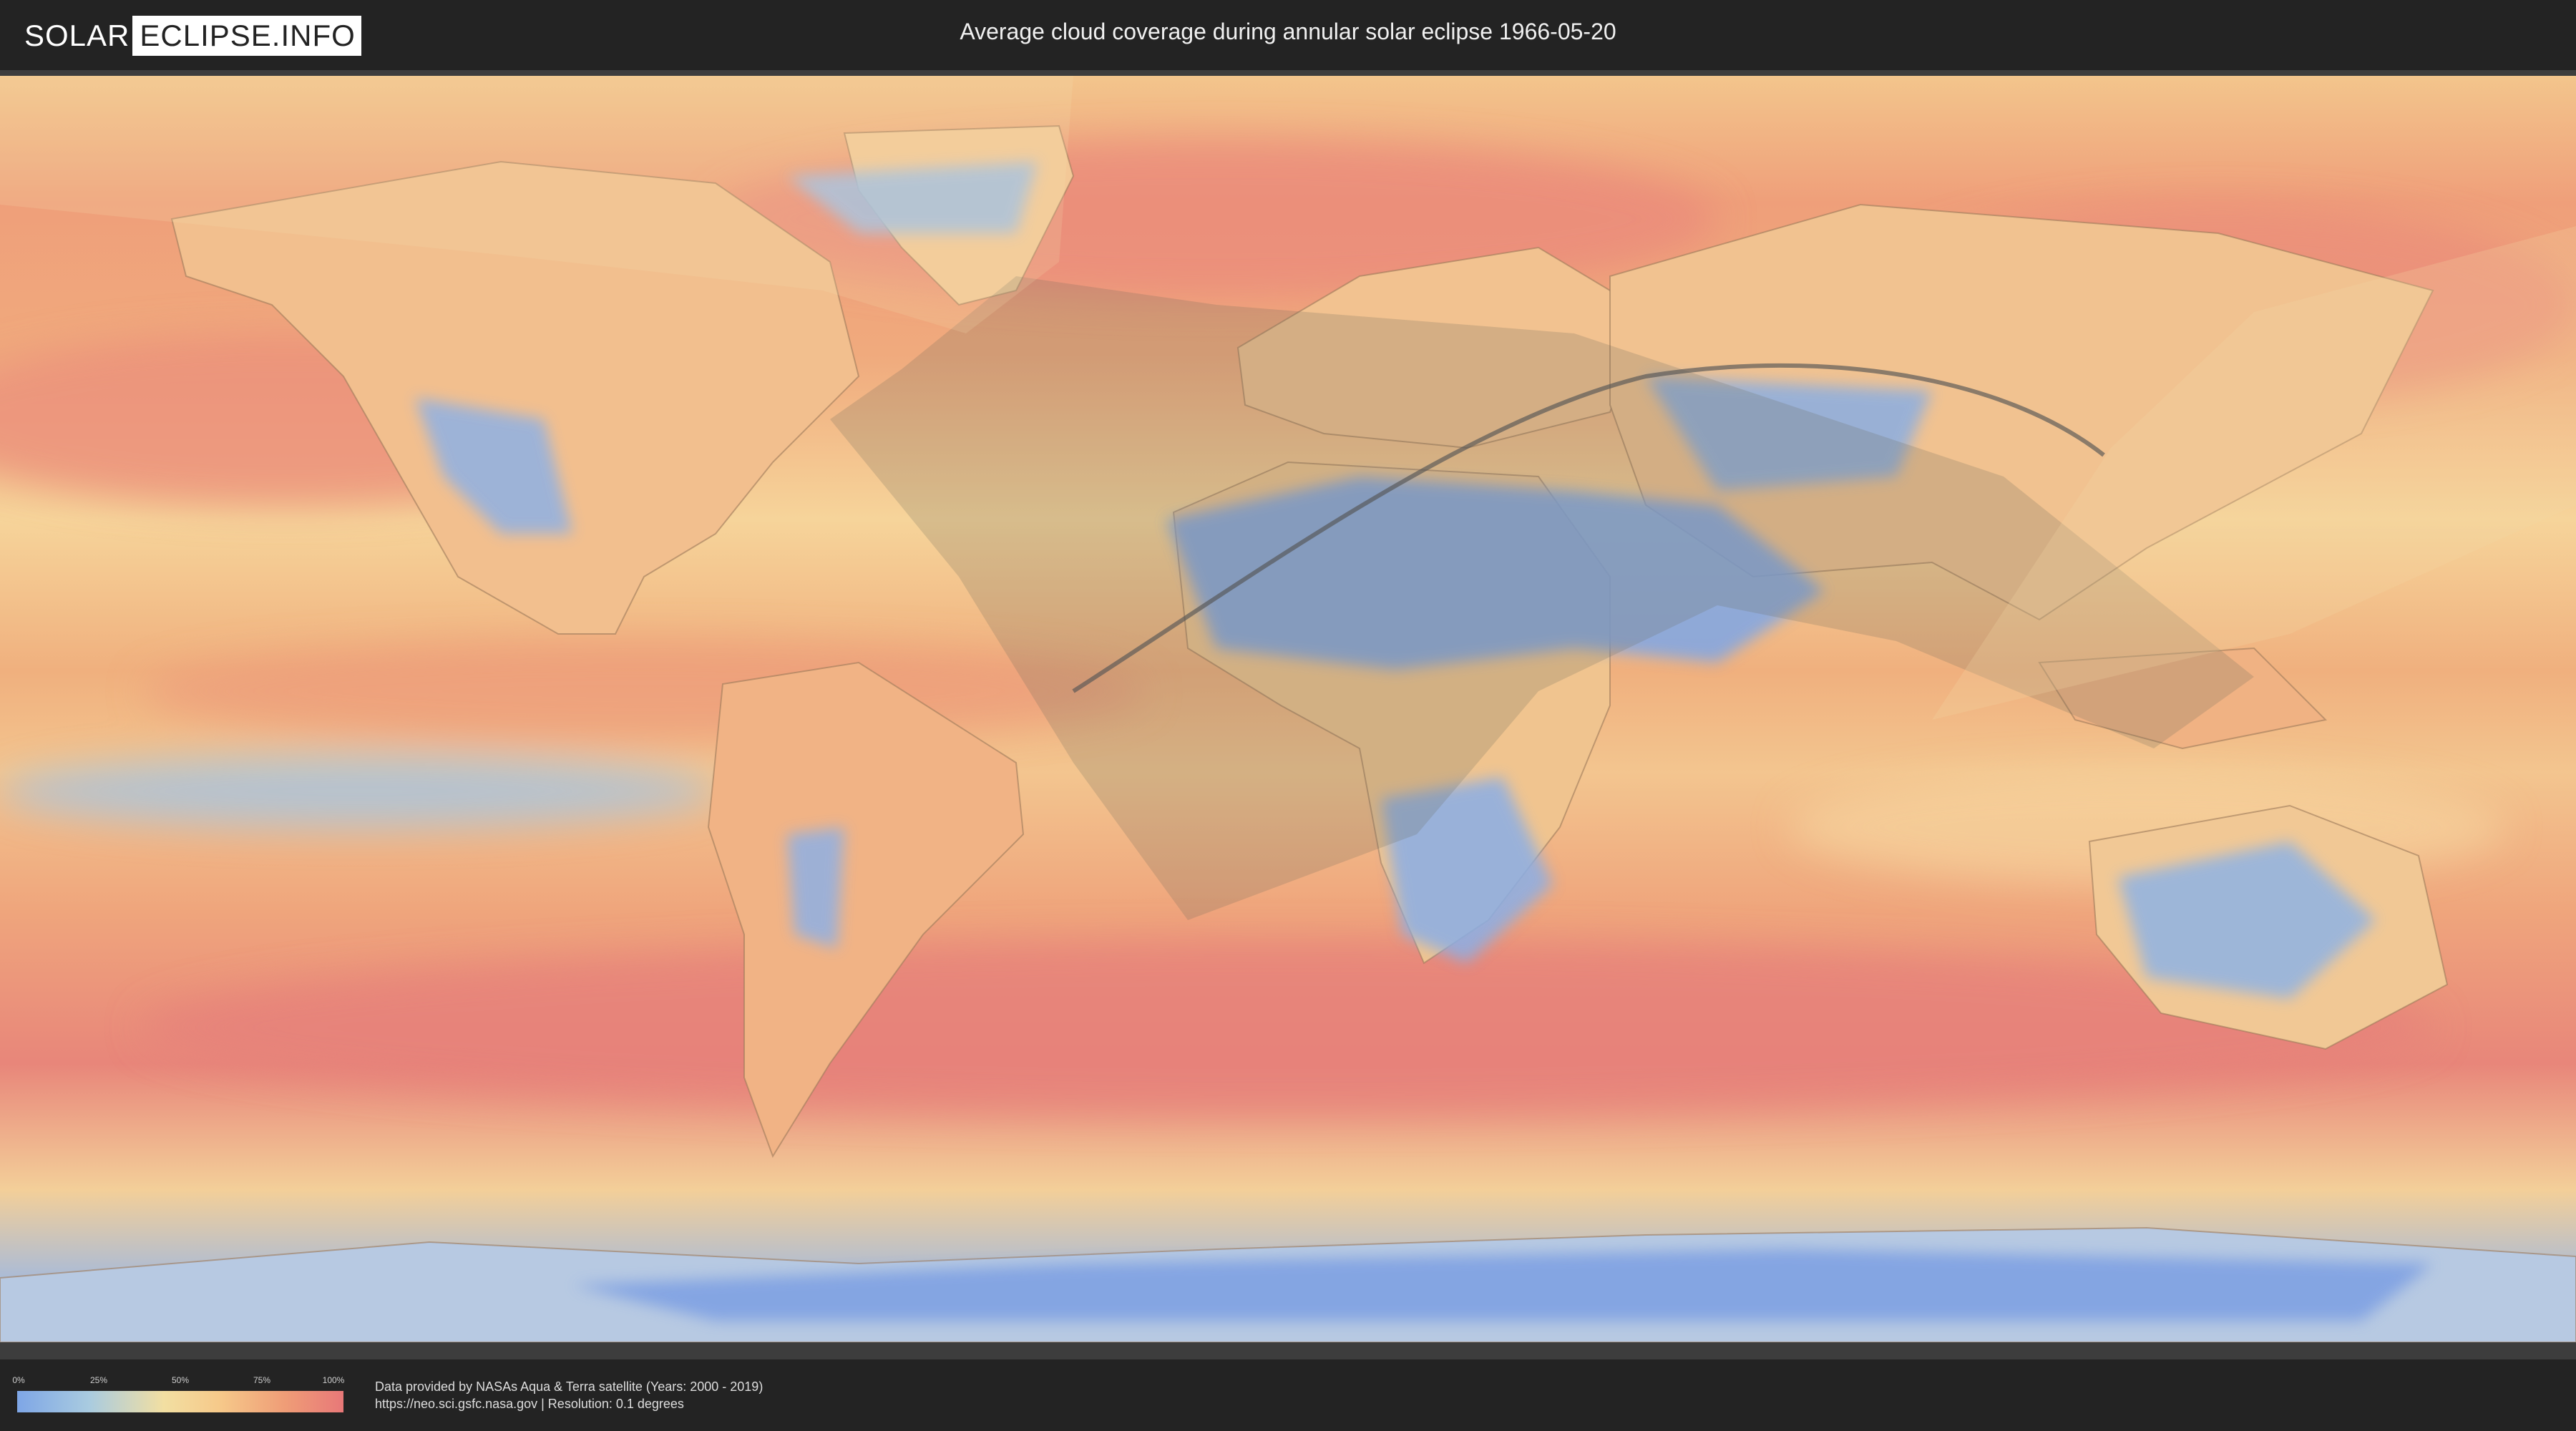  What do you see at coordinates (98, 1380) in the screenshot?
I see `legend-tick-25: 25%` at bounding box center [98, 1380].